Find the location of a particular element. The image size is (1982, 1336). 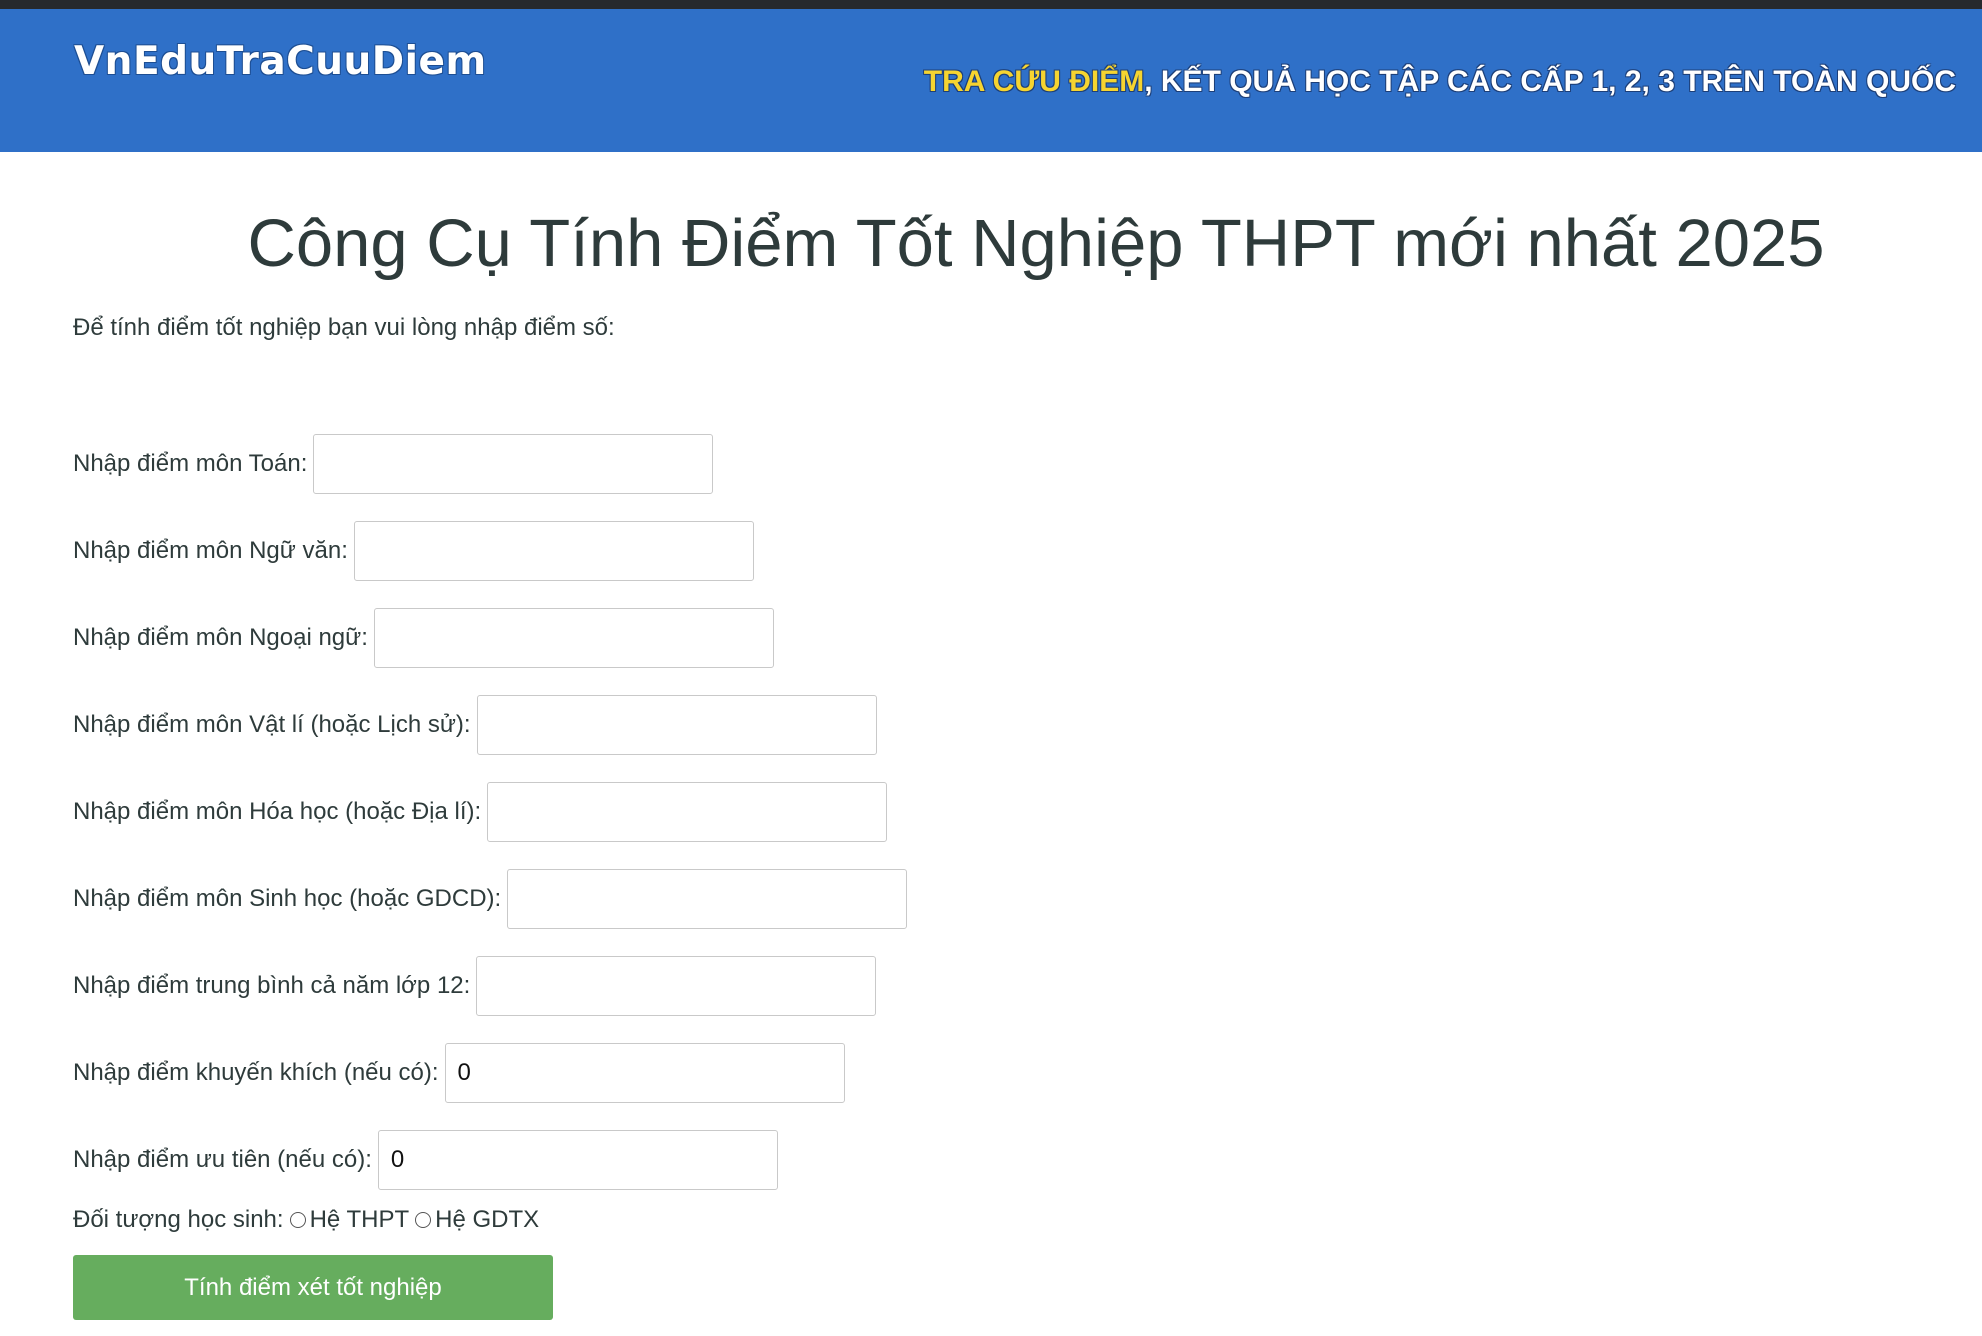

priority-points-label: Nhập điểm ưu tiên (nếu có): is located at coordinates (222, 1159).